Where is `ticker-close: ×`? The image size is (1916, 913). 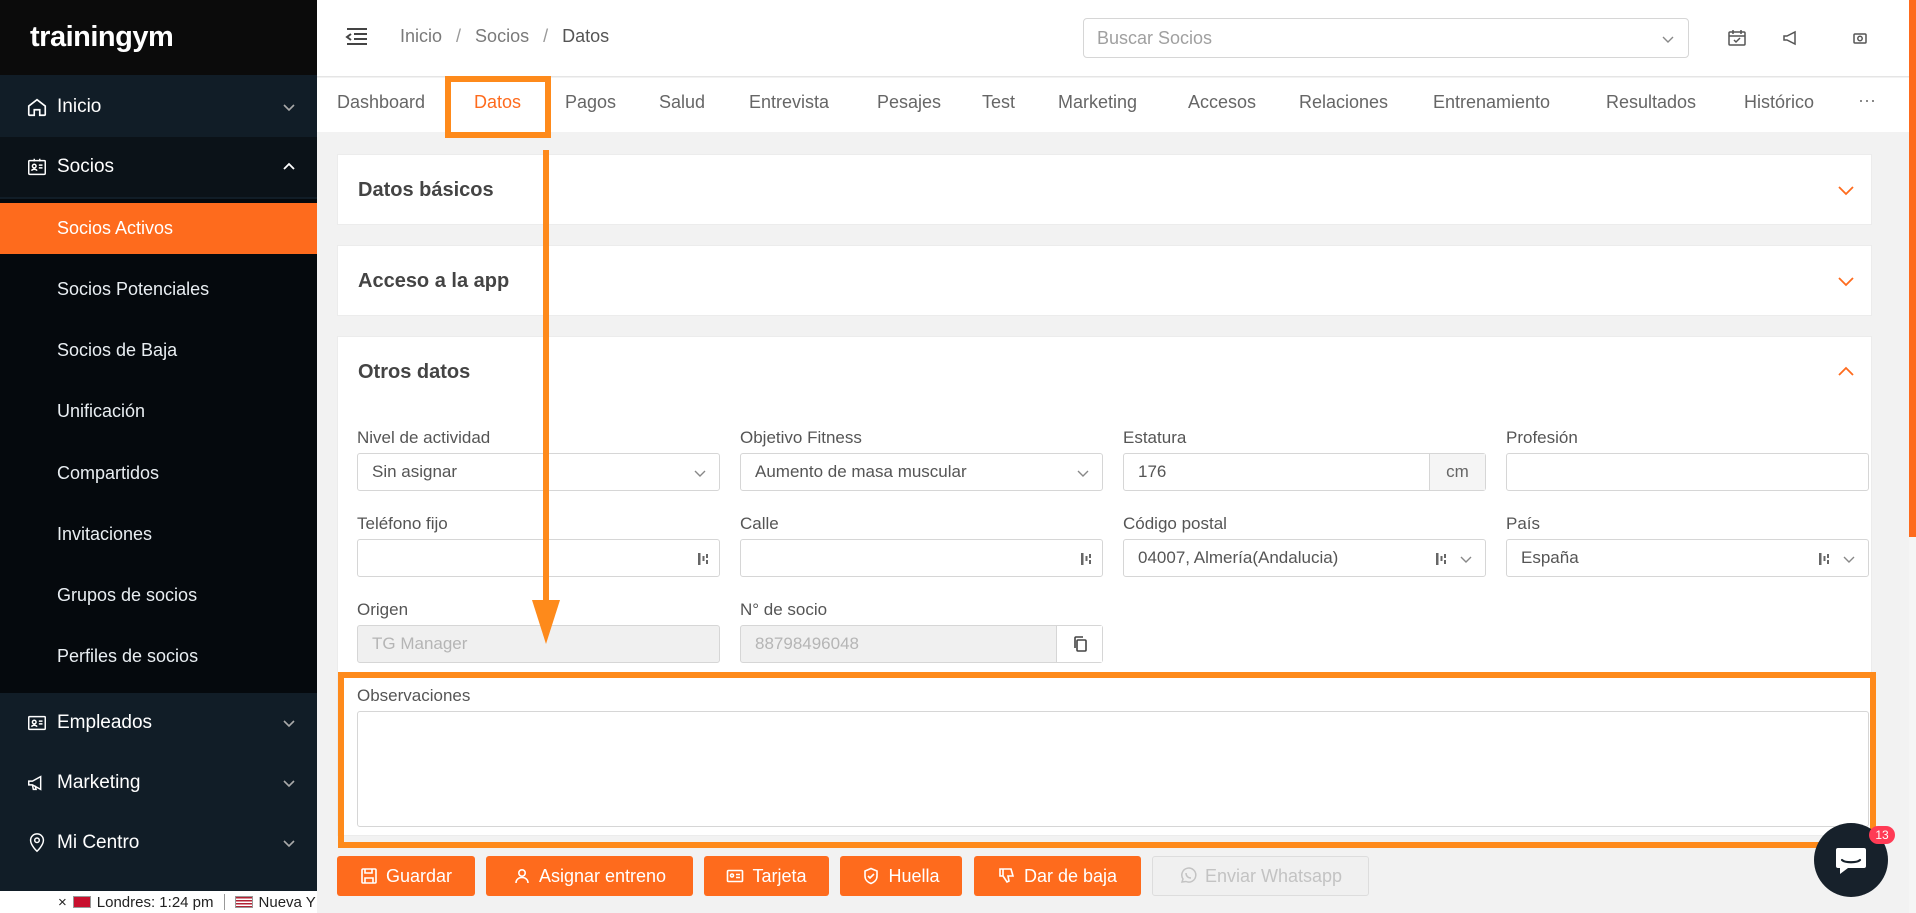
ticker-close: × is located at coordinates (62, 902).